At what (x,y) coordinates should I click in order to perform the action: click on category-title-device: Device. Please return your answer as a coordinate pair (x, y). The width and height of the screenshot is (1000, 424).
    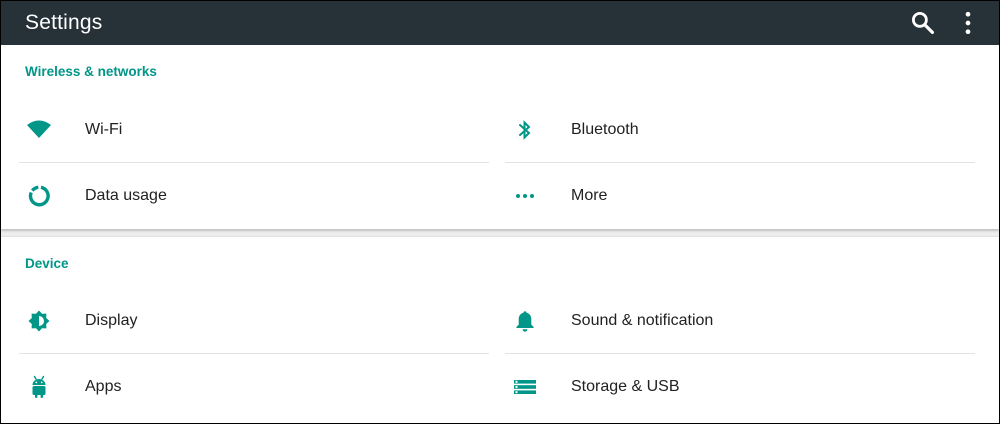
    Looking at the image, I should click on (47, 263).